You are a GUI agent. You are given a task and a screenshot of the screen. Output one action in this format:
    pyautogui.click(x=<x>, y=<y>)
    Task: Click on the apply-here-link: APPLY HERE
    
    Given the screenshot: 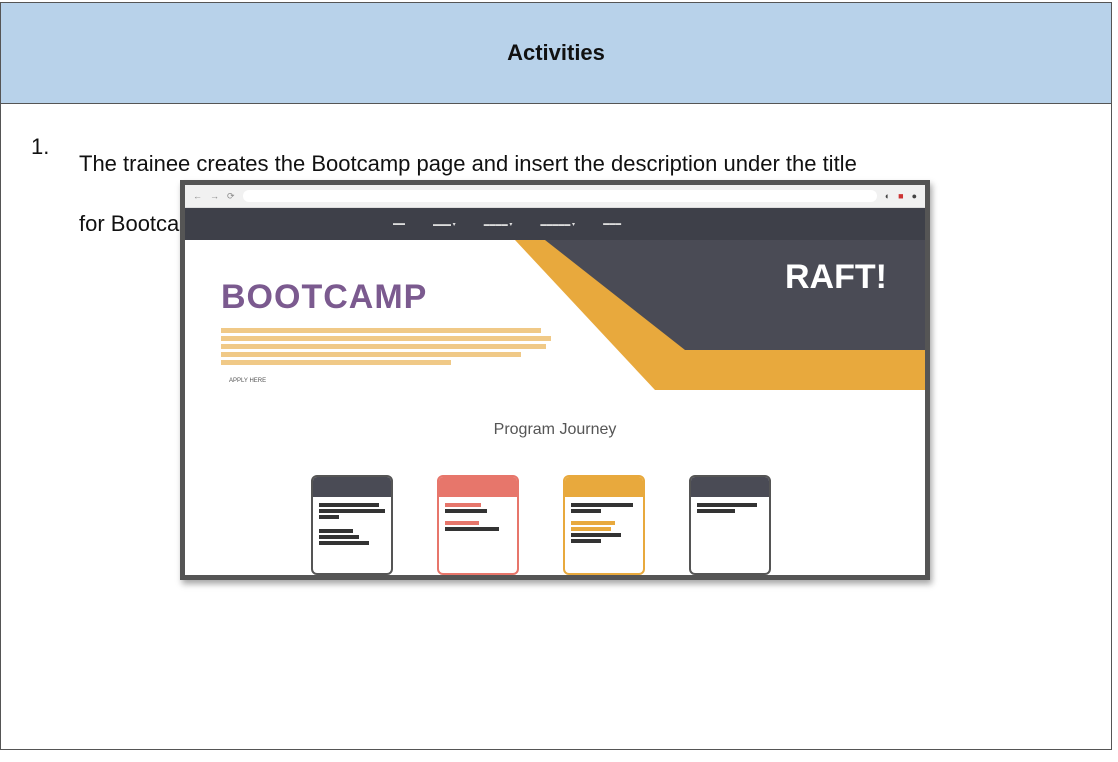 What is the action you would take?
    pyautogui.click(x=248, y=381)
    